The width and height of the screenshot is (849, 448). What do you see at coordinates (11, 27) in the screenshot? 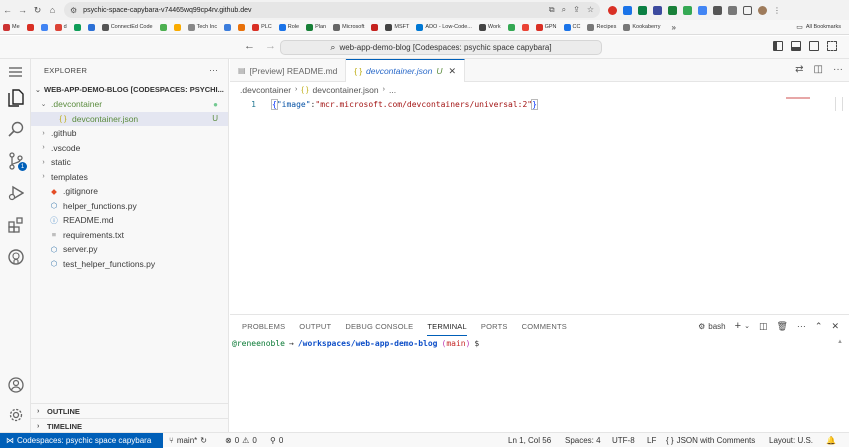
I see `bookmark-item: Me` at bounding box center [11, 27].